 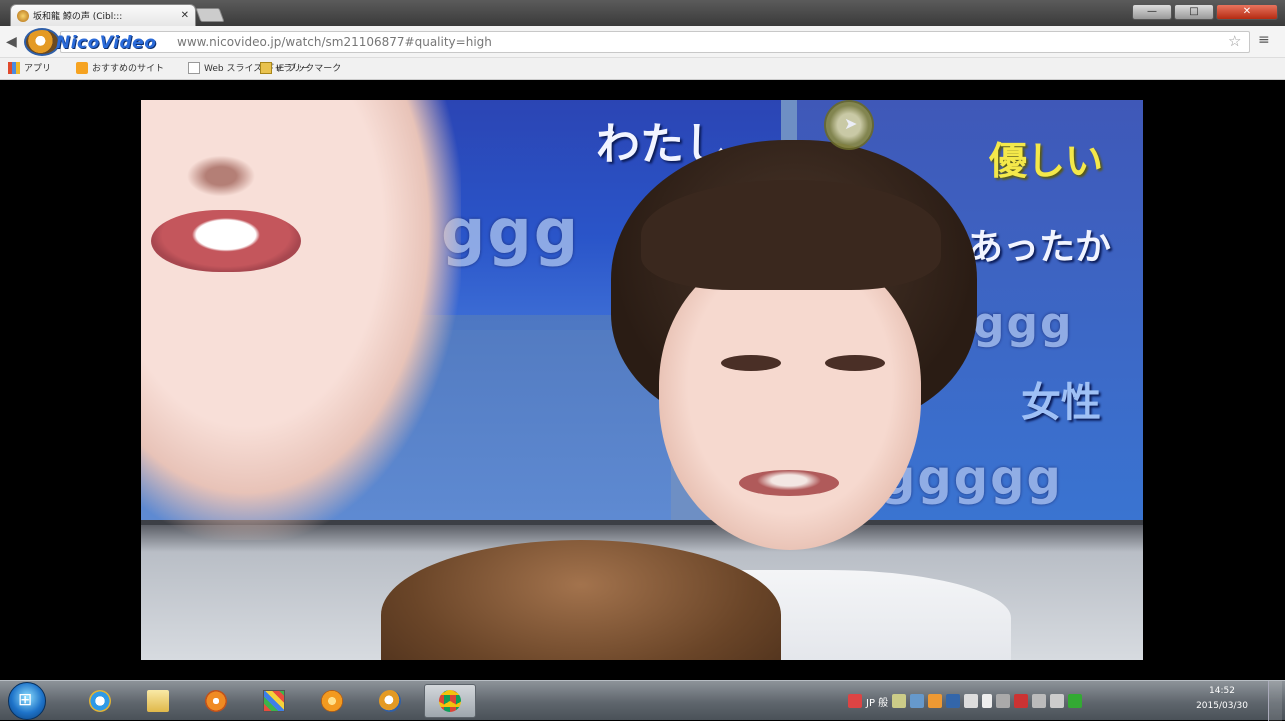 What do you see at coordinates (226, 241) in the screenshot?
I see `closeup-lips` at bounding box center [226, 241].